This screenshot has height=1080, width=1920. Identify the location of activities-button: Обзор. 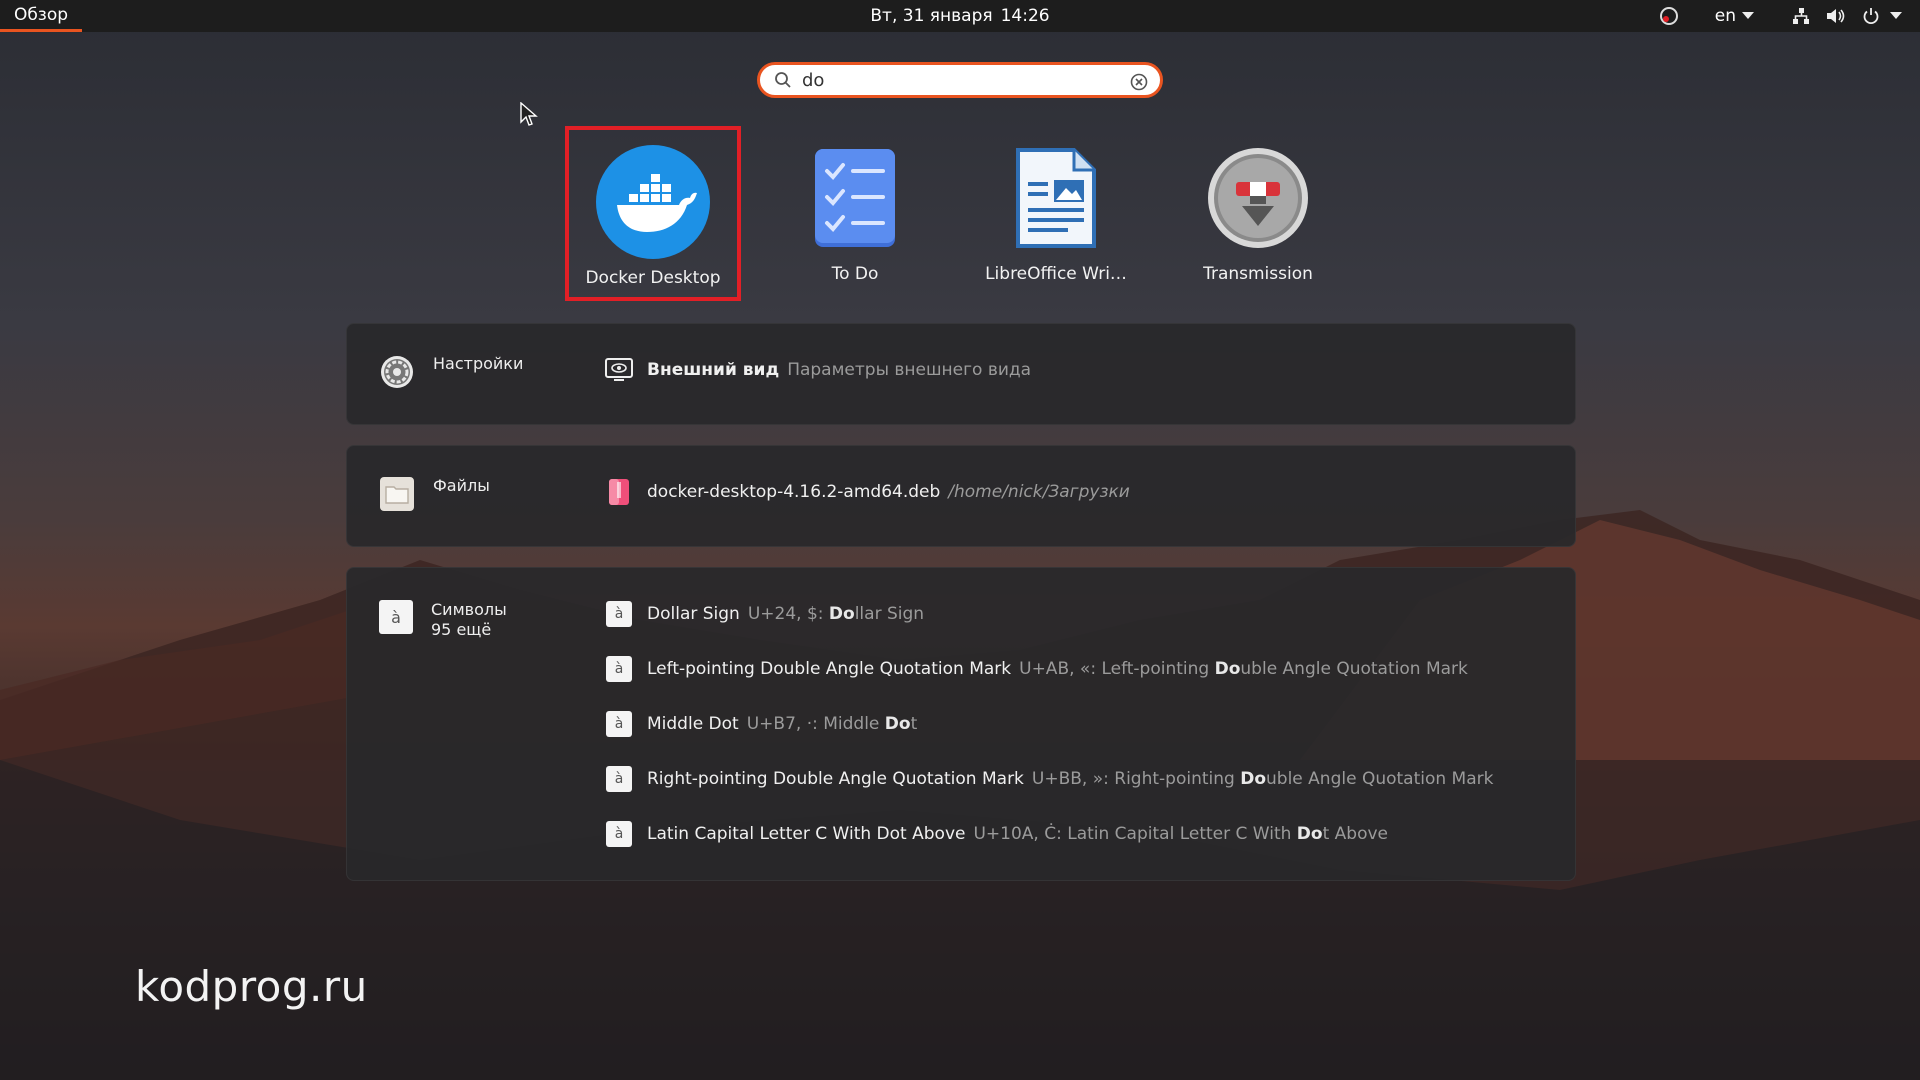
(41, 16).